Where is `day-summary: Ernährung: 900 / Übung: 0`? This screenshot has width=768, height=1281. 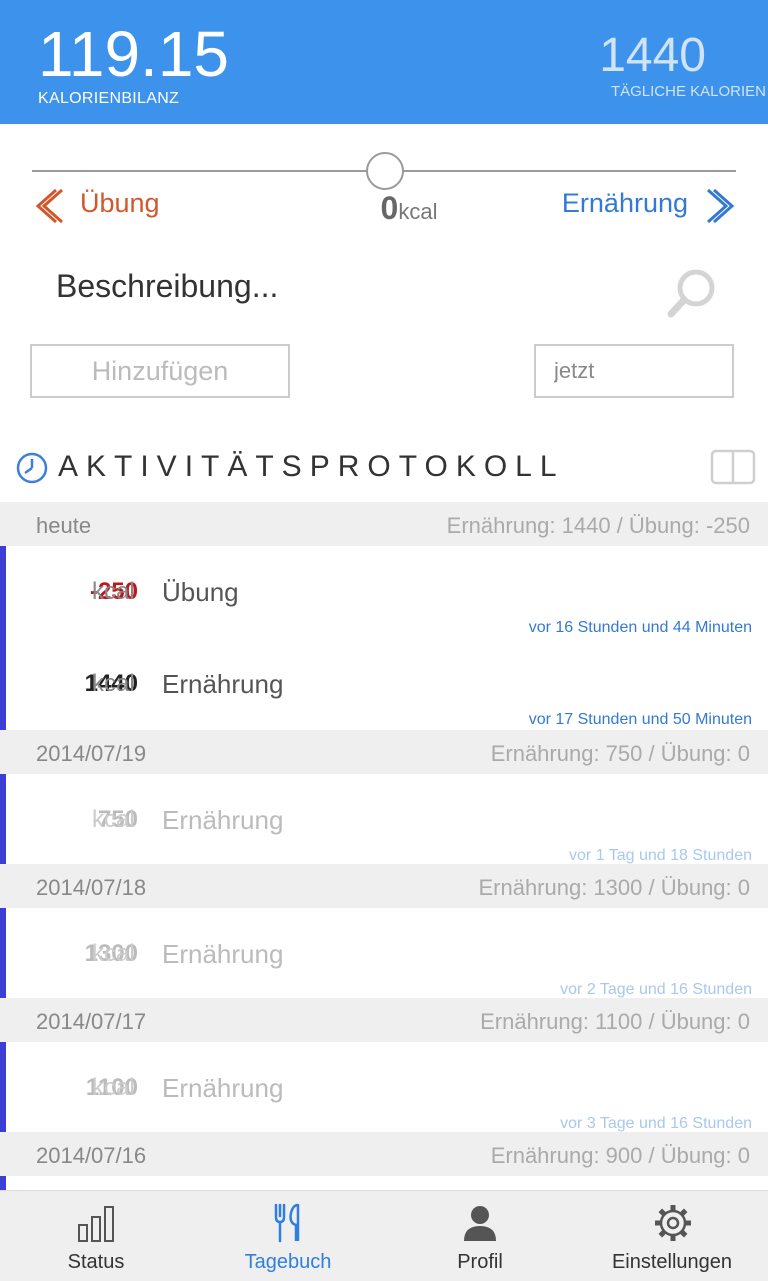 day-summary: Ernährung: 900 / Übung: 0 is located at coordinates (620, 1155).